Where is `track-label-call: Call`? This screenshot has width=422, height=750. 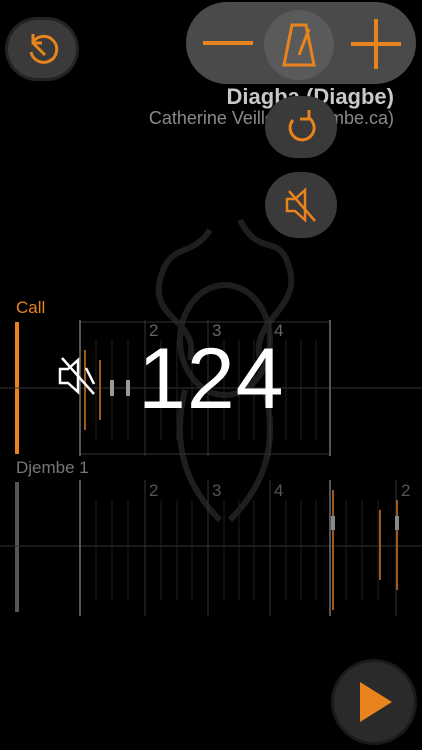 track-label-call: Call is located at coordinates (31, 307).